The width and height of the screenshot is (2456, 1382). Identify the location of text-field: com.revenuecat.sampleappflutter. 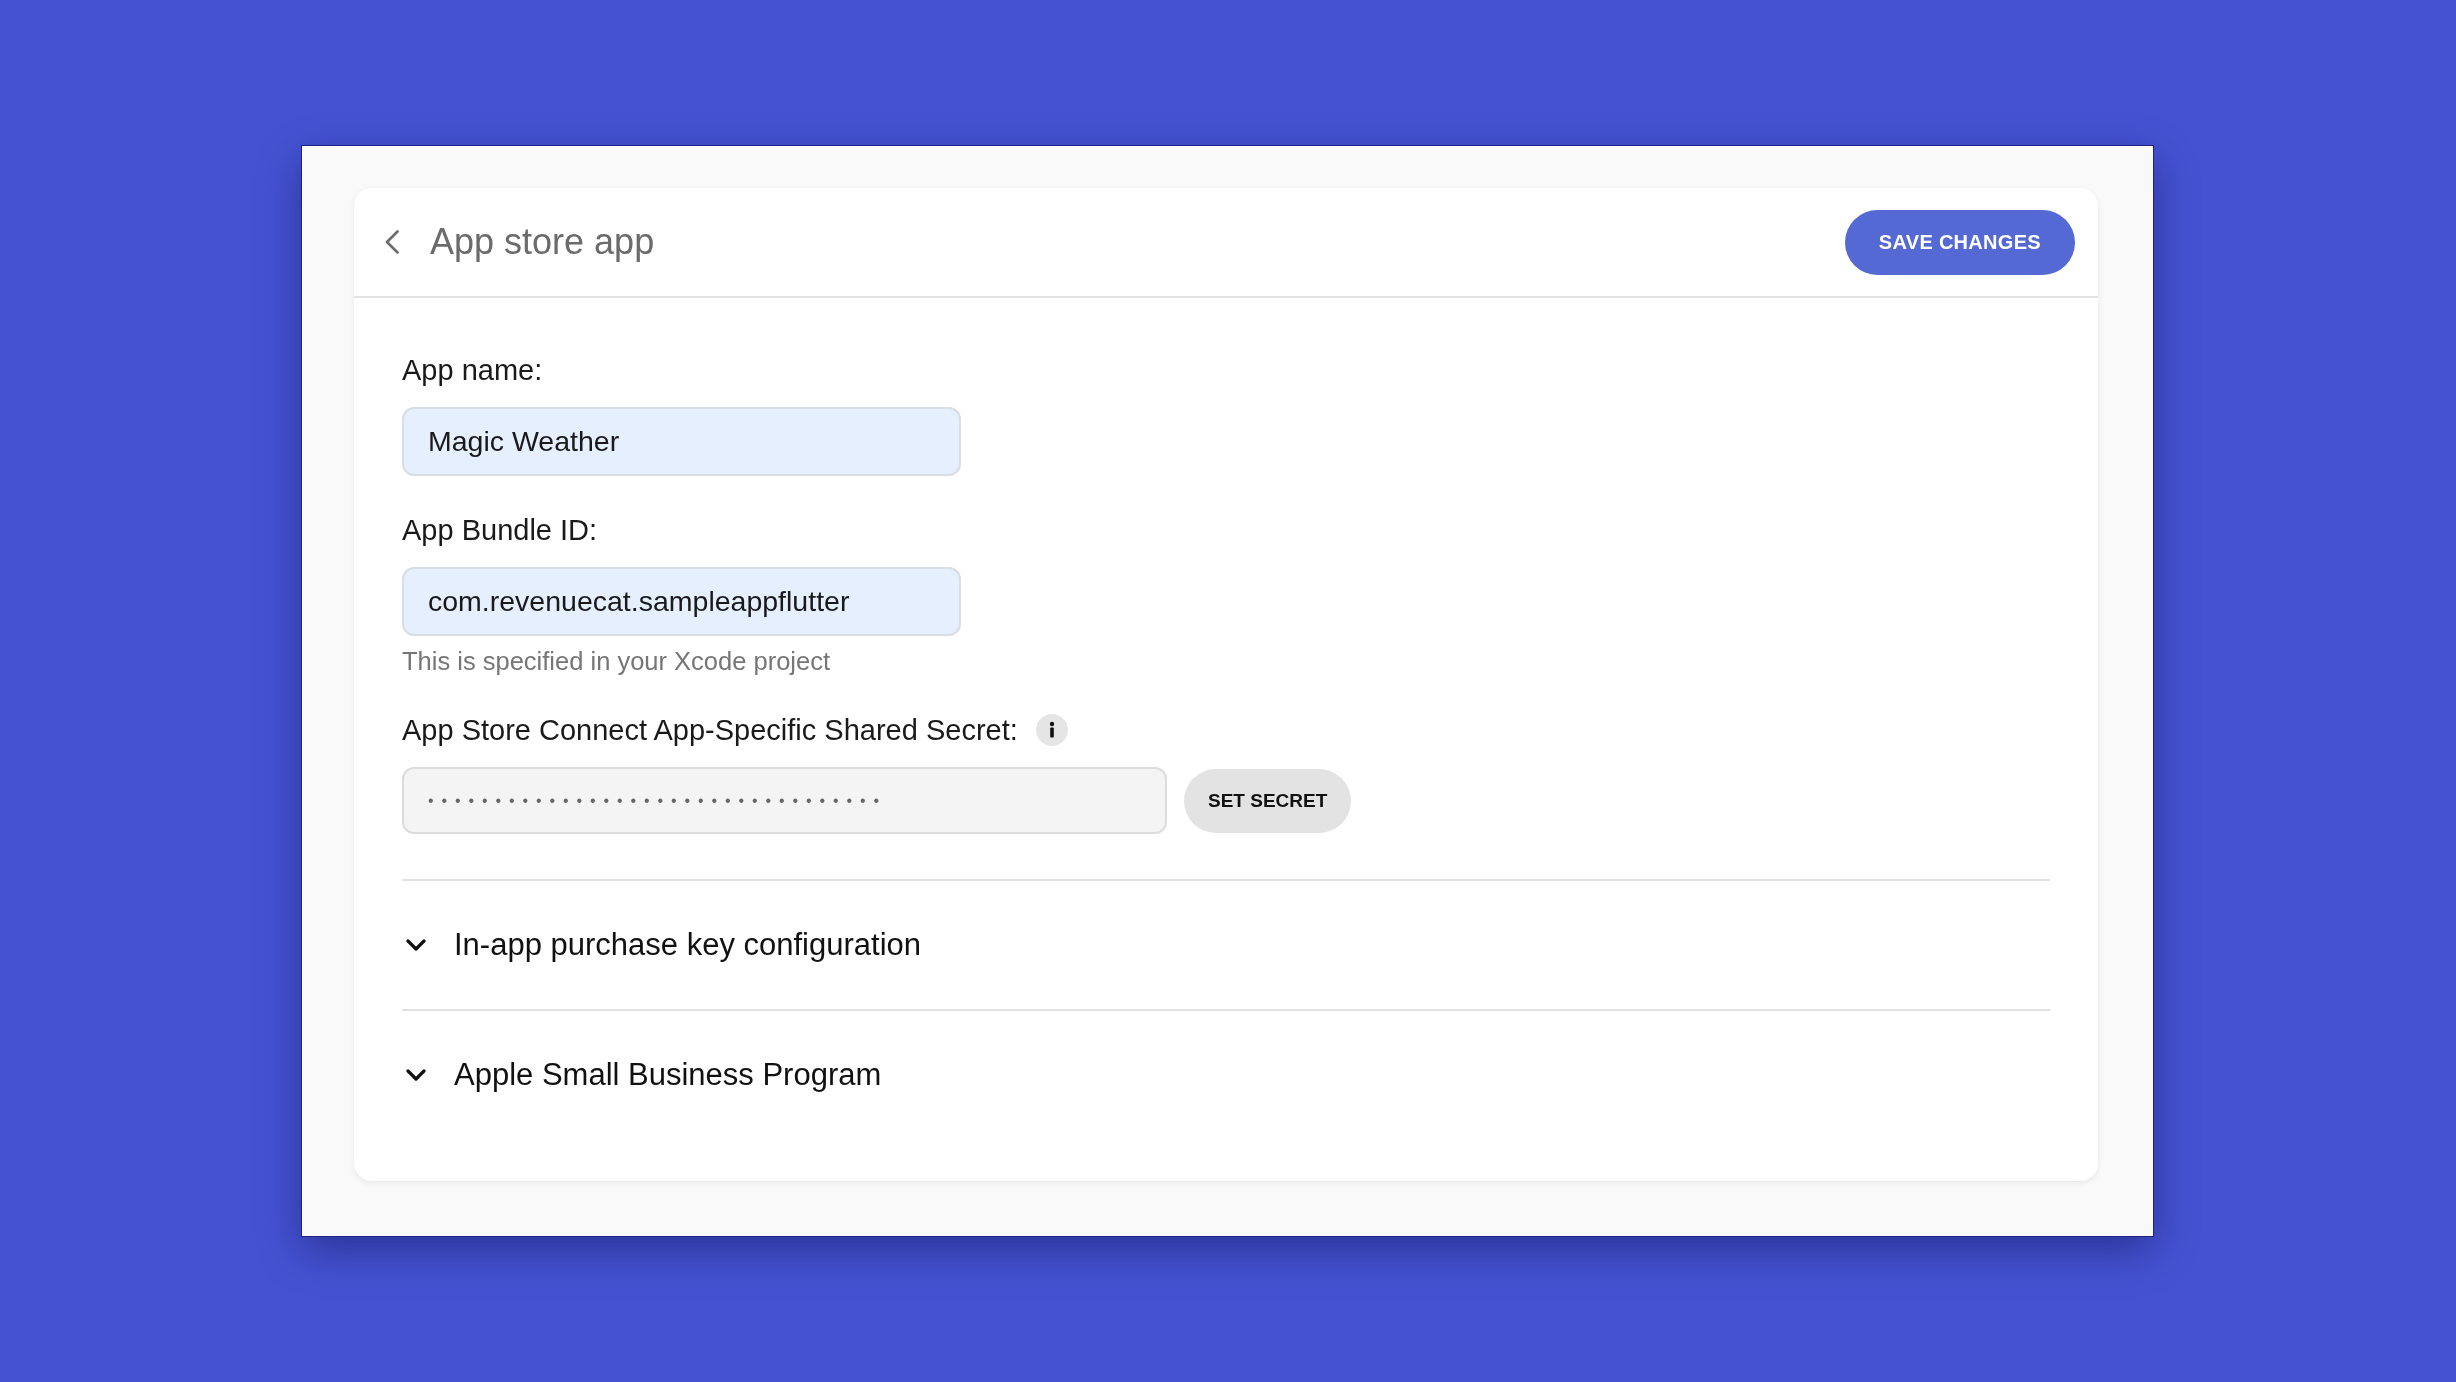
(681, 601).